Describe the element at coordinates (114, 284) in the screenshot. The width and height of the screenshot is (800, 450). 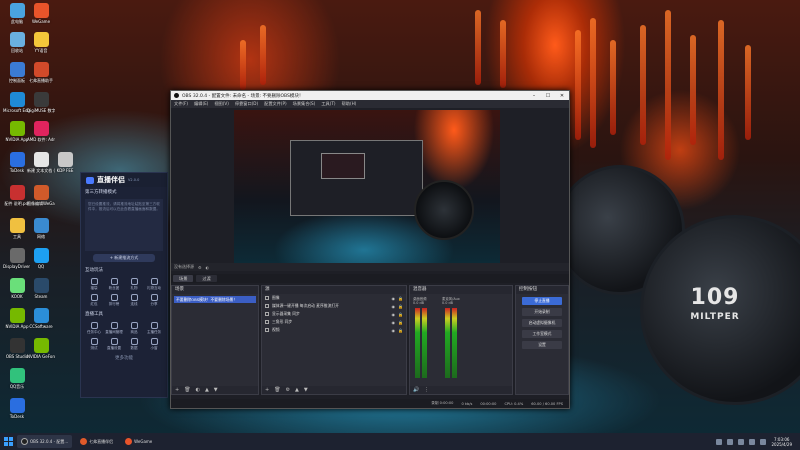
I see `tool-grid-item: 粉丝团` at that location.